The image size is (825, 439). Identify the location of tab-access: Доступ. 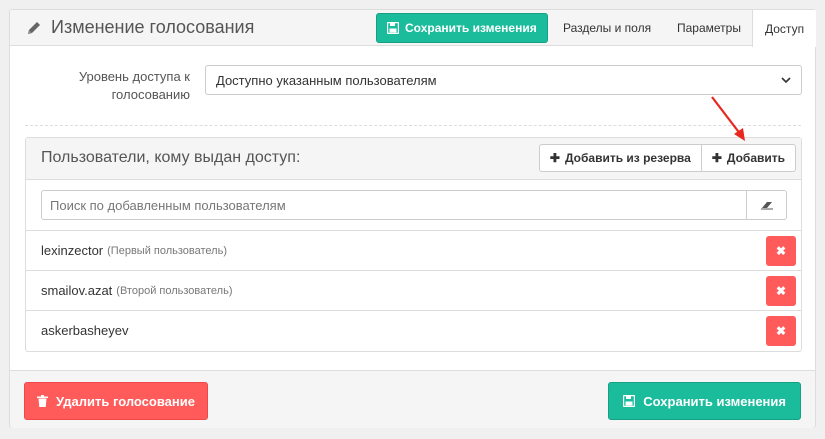
(784, 28).